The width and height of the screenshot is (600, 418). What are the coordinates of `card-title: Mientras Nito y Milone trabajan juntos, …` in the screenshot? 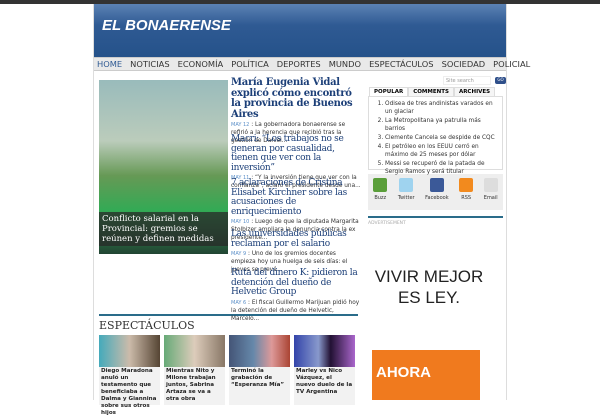 It's located at (194, 385).